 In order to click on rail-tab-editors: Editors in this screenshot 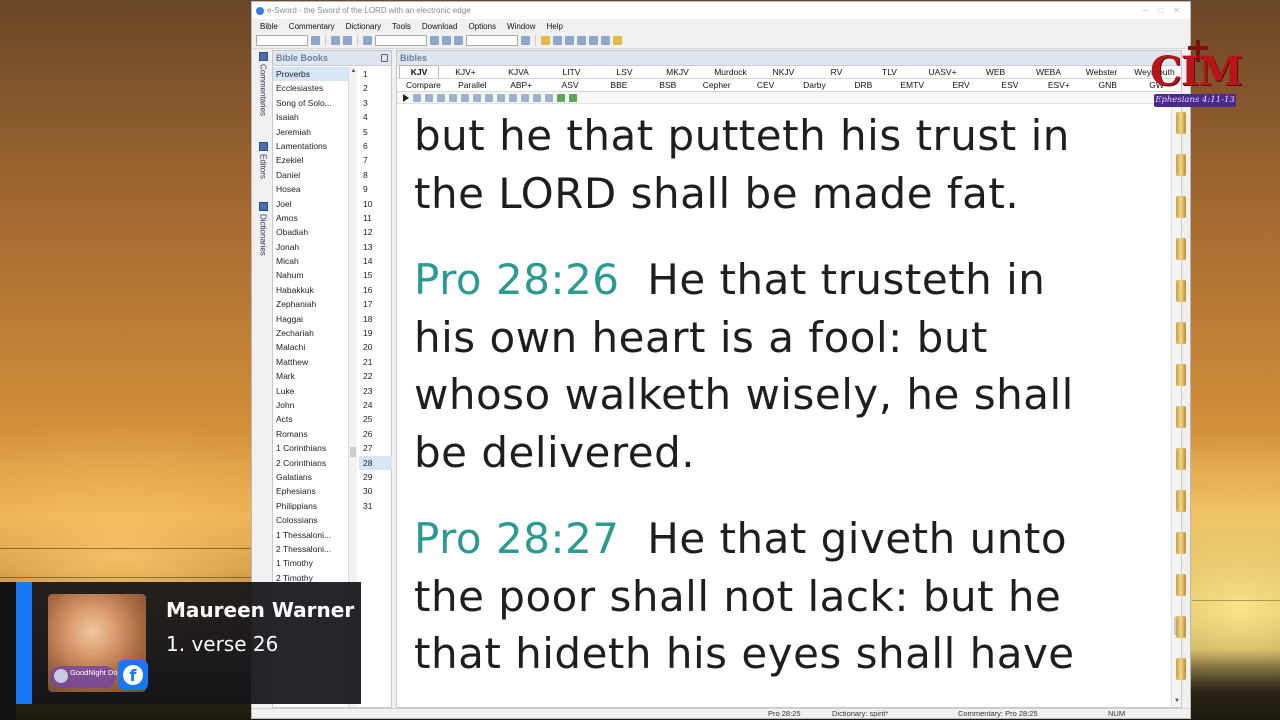, I will do `click(263, 160)`.